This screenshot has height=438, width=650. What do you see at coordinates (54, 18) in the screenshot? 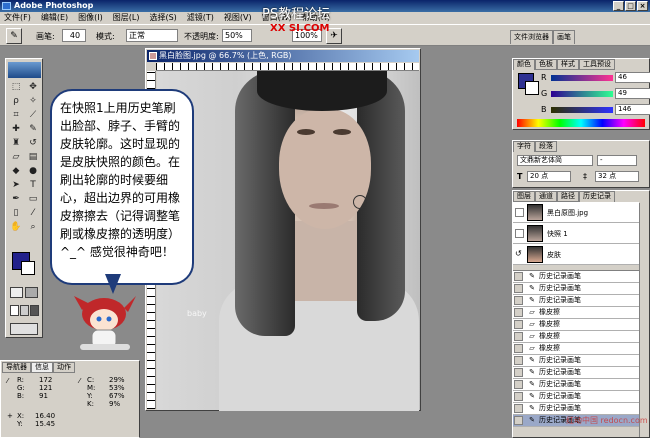
I see `menu-edit: 编辑(E)` at bounding box center [54, 18].